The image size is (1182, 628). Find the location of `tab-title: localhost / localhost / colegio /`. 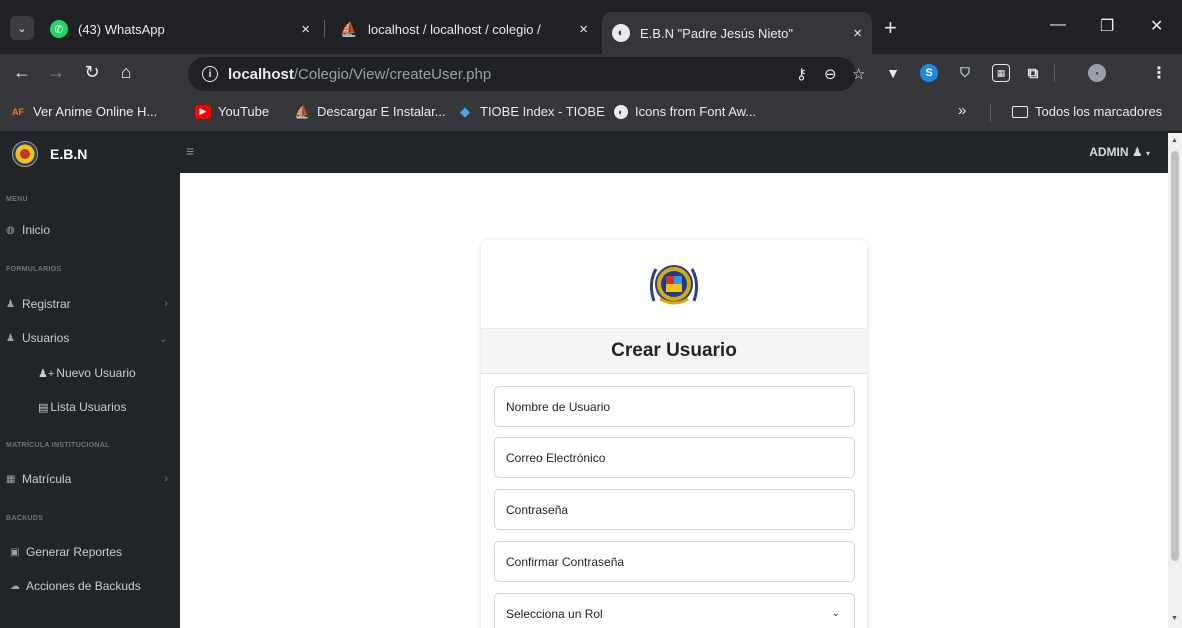

tab-title: localhost / localhost / colegio / is located at coordinates (454, 29).